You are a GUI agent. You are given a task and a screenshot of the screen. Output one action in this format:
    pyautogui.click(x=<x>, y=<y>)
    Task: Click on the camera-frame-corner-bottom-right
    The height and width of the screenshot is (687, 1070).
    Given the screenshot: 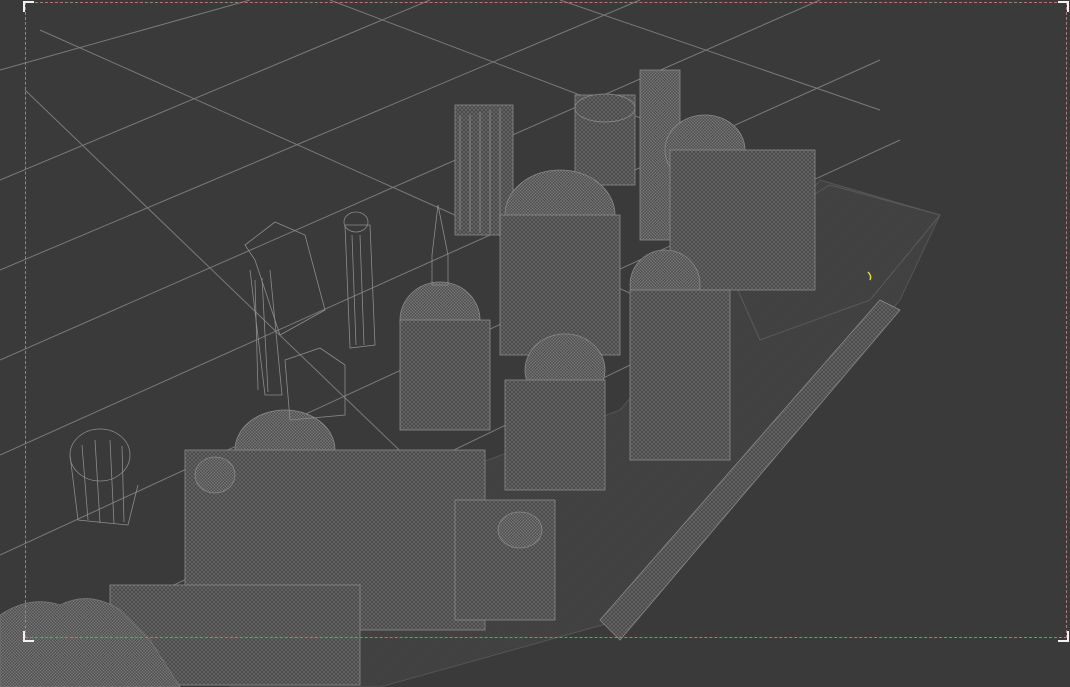 What is the action you would take?
    pyautogui.click(x=1063, y=636)
    